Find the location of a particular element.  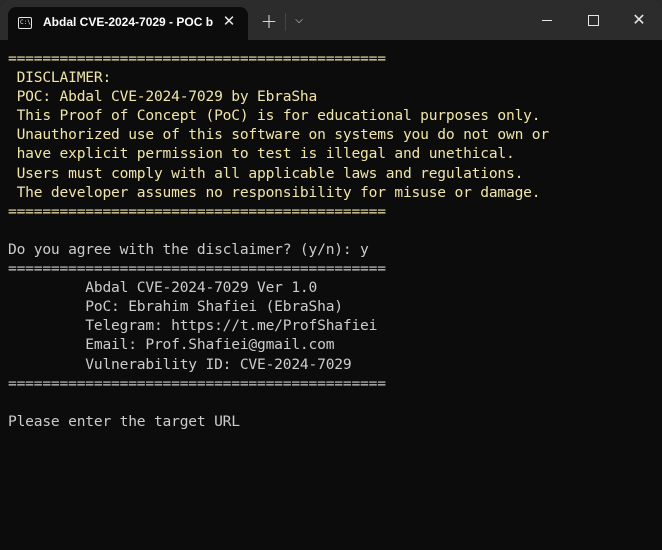

maximize-button is located at coordinates (593, 20).